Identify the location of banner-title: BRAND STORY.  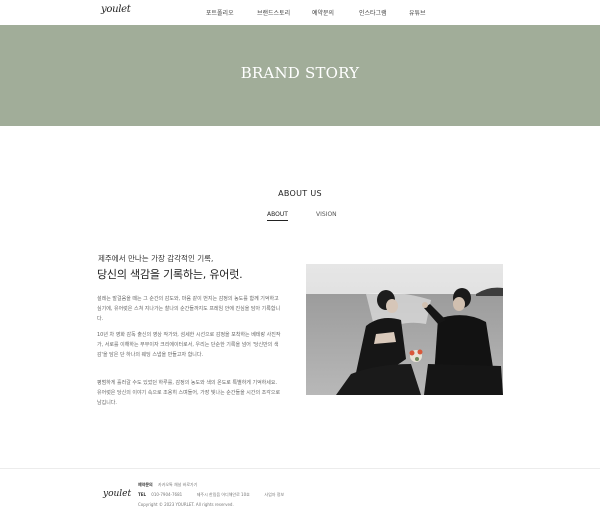
(300, 73).